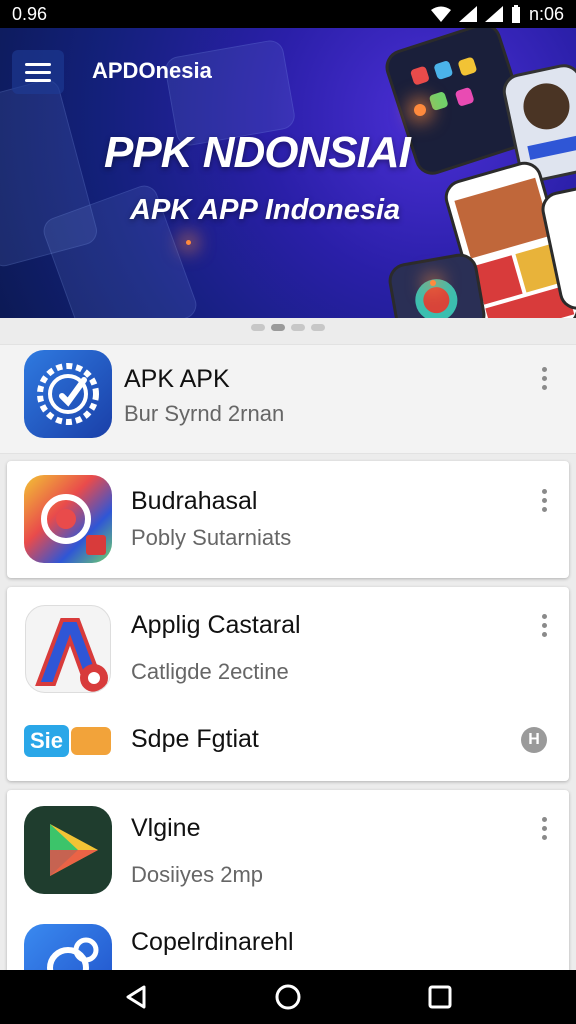 The width and height of the screenshot is (576, 1024). Describe the element at coordinates (467, 14) in the screenshot. I see `signal-icon` at that location.